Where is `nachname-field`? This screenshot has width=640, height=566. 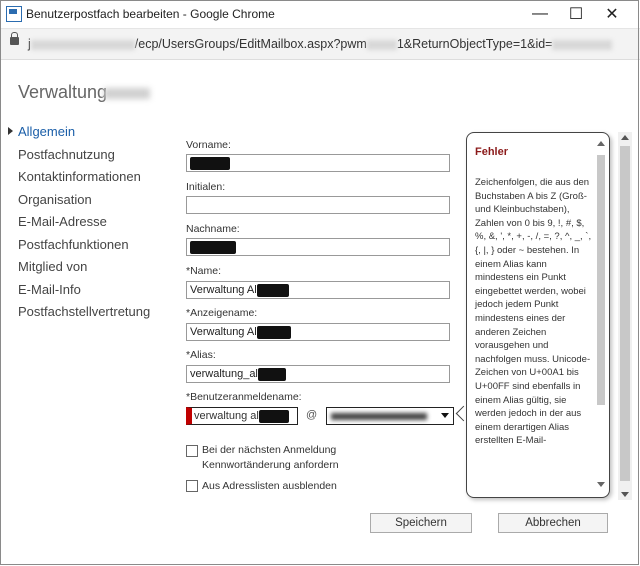 nachname-field is located at coordinates (318, 247).